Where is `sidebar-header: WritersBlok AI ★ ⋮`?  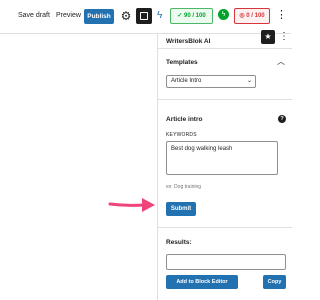
sidebar-header: WritersBlok AI ★ ⋮ is located at coordinates (225, 39).